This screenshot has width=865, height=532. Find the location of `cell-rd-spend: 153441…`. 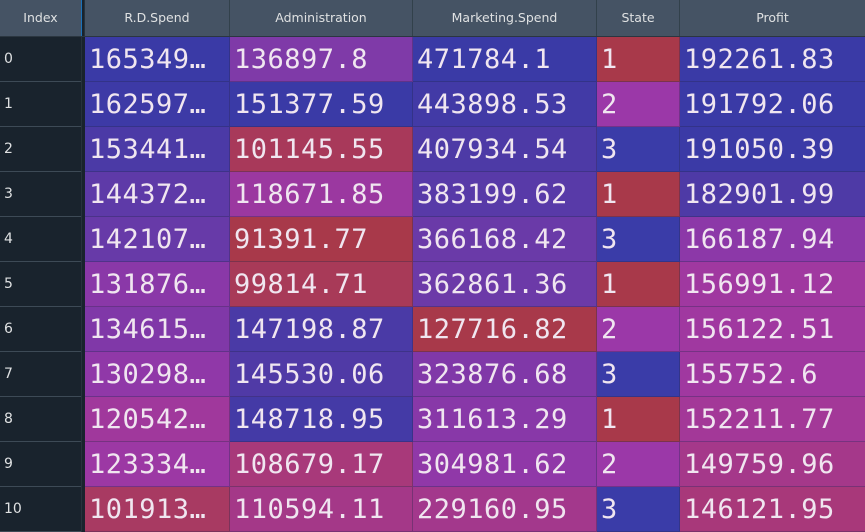

cell-rd-spend: 153441… is located at coordinates (157, 149).